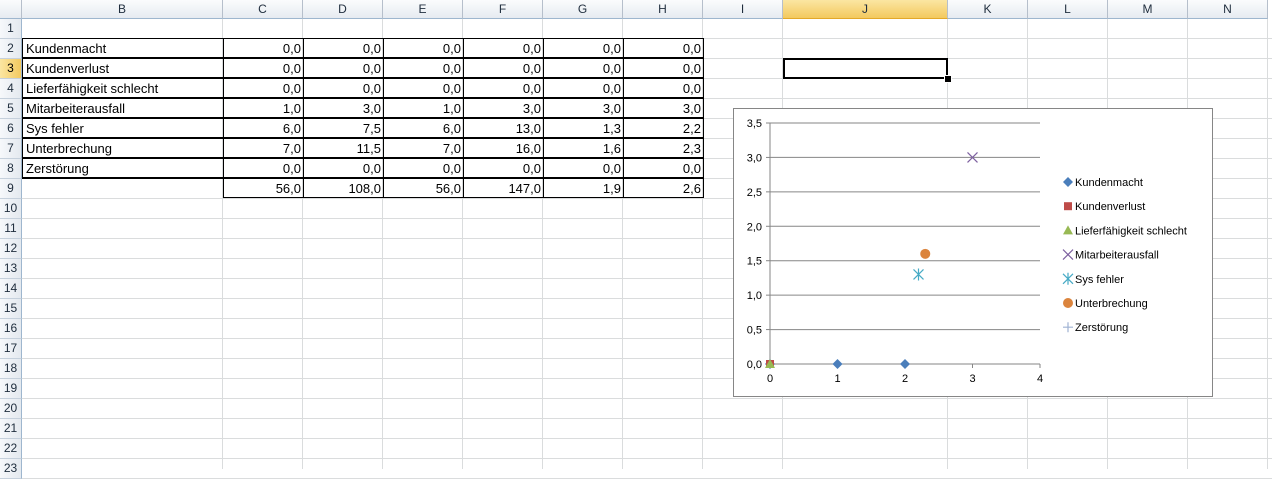 The width and height of the screenshot is (1272, 479). I want to click on row-header-2: 2, so click(11, 49).